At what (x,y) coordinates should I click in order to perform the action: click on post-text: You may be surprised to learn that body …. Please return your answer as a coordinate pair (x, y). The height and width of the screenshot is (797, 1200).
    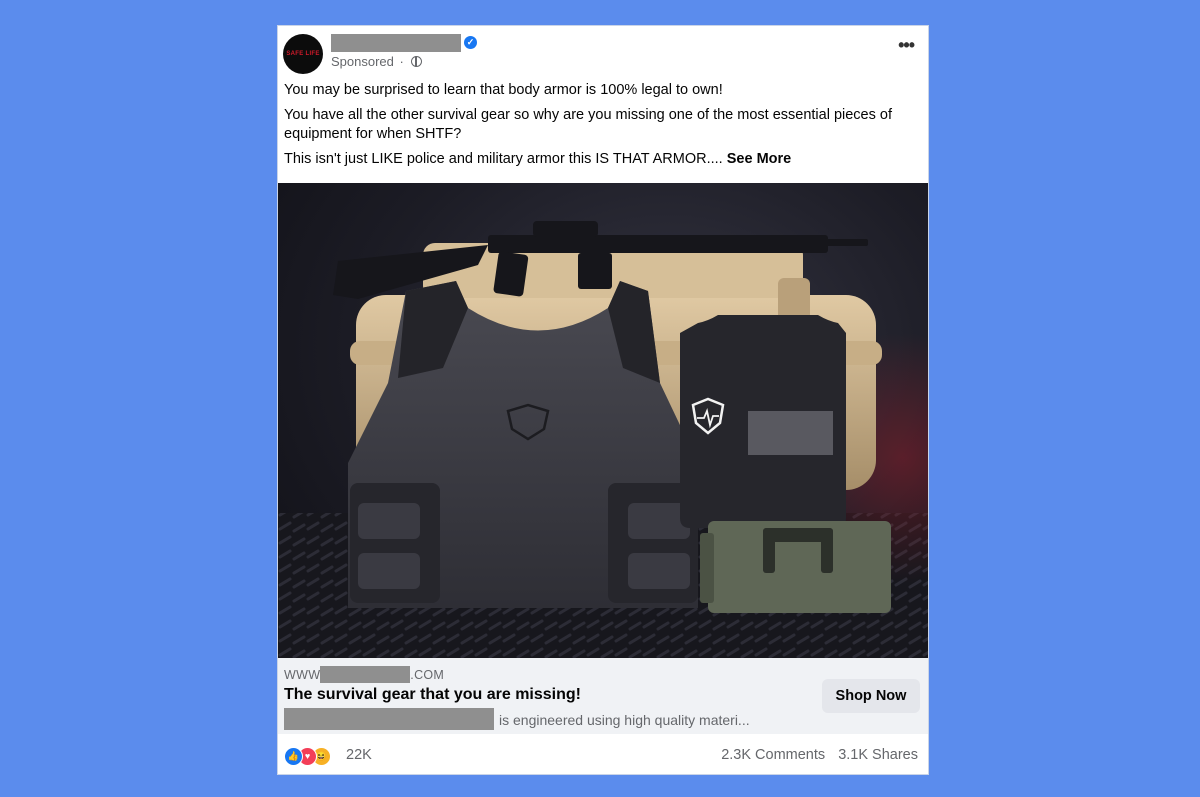
    Looking at the image, I should click on (594, 128).